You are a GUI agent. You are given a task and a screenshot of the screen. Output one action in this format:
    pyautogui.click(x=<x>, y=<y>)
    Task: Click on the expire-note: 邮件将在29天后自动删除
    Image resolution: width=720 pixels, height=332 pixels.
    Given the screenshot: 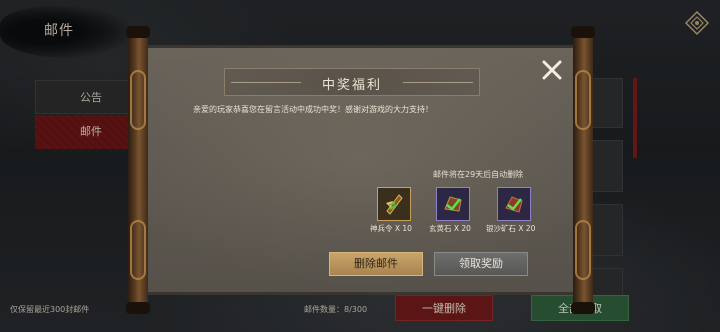 What is the action you would take?
    pyautogui.click(x=478, y=174)
    